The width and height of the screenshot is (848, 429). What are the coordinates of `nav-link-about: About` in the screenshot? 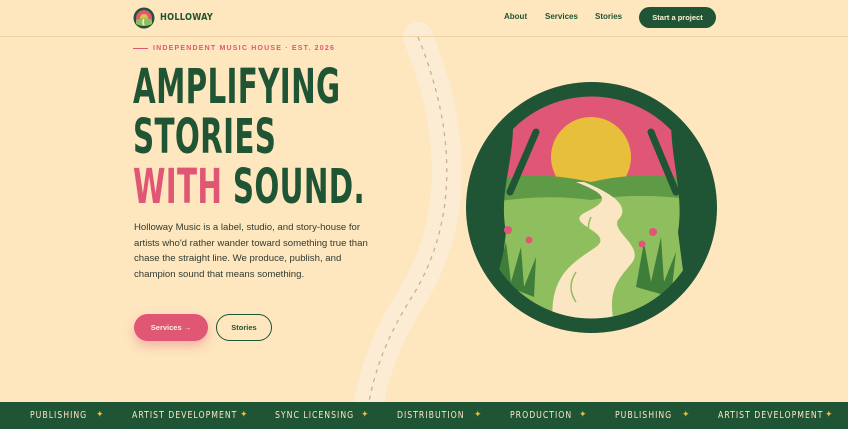 It's located at (515, 16).